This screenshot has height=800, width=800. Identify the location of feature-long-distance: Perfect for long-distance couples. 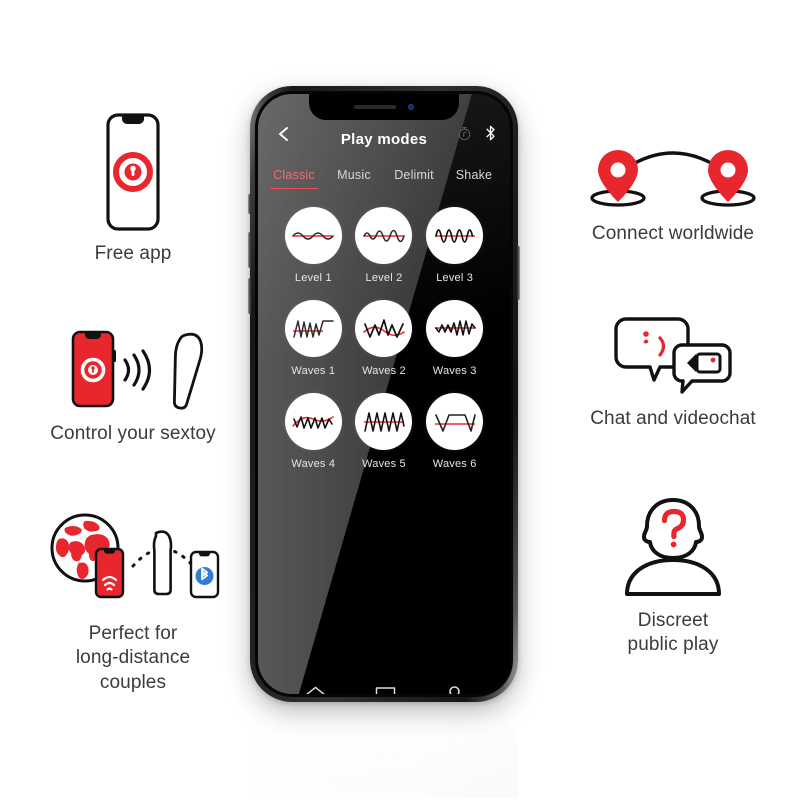
(133, 601).